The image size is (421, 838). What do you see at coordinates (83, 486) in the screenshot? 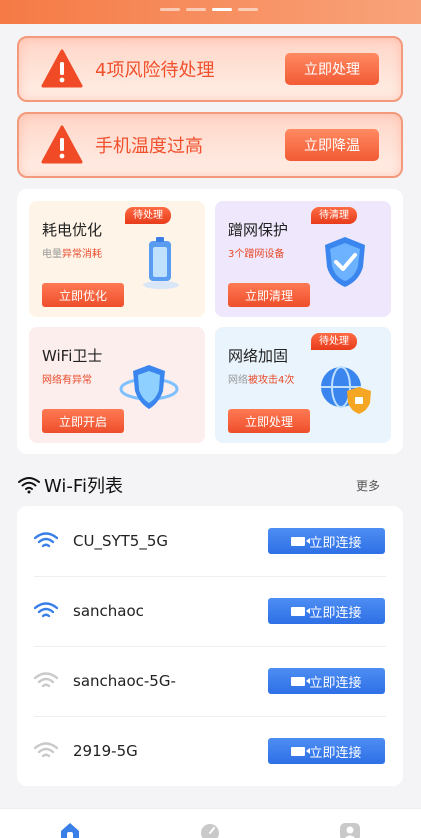
I see `wifi-list-title: Wi-Fi列表` at bounding box center [83, 486].